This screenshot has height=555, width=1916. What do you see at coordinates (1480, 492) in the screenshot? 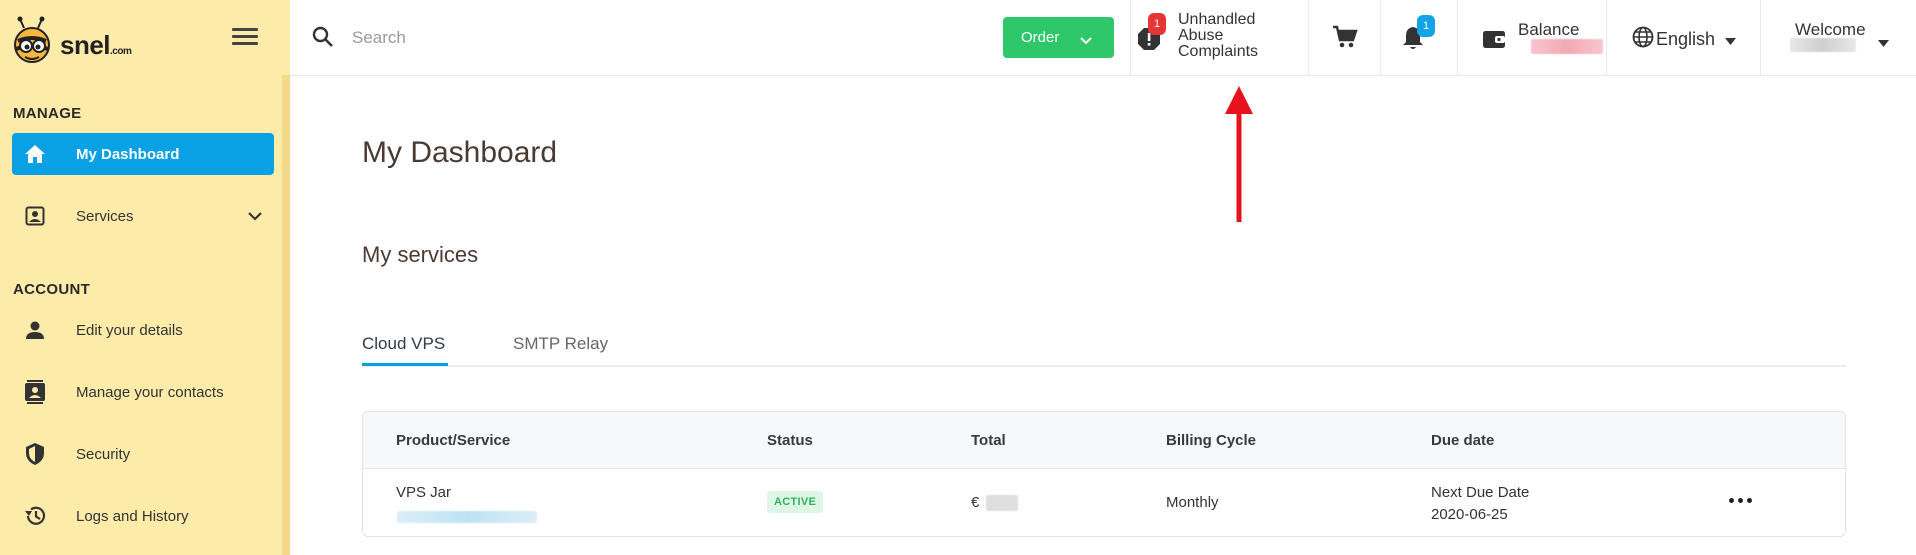
I see `due-date-label: Next Due Date` at bounding box center [1480, 492].